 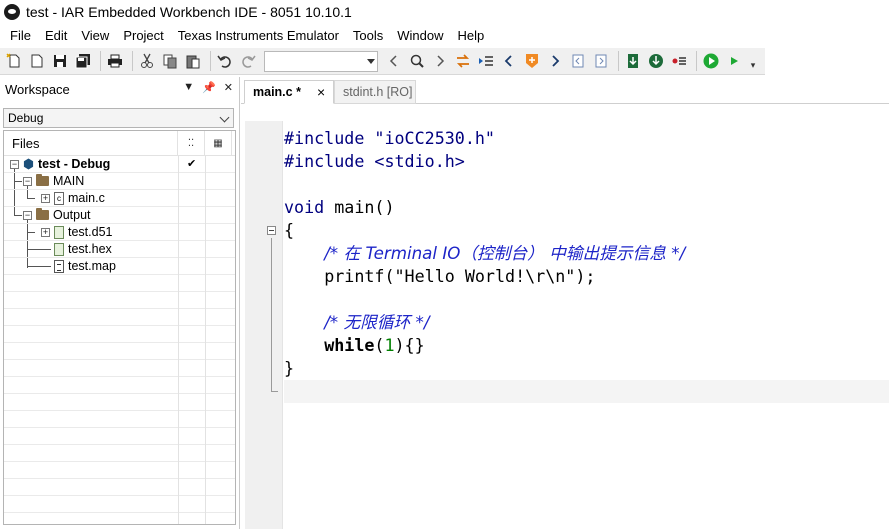 I want to click on nav-forward-icon, so click(x=440, y=61).